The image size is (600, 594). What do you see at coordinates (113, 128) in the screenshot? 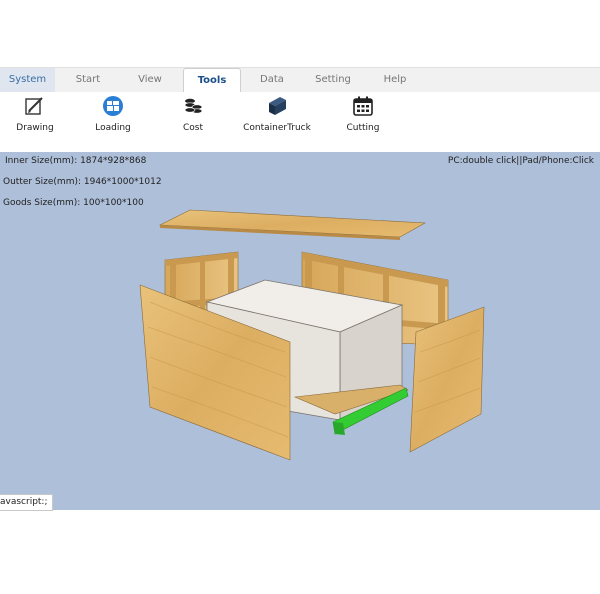
I see `loading-label: Loading` at bounding box center [113, 128].